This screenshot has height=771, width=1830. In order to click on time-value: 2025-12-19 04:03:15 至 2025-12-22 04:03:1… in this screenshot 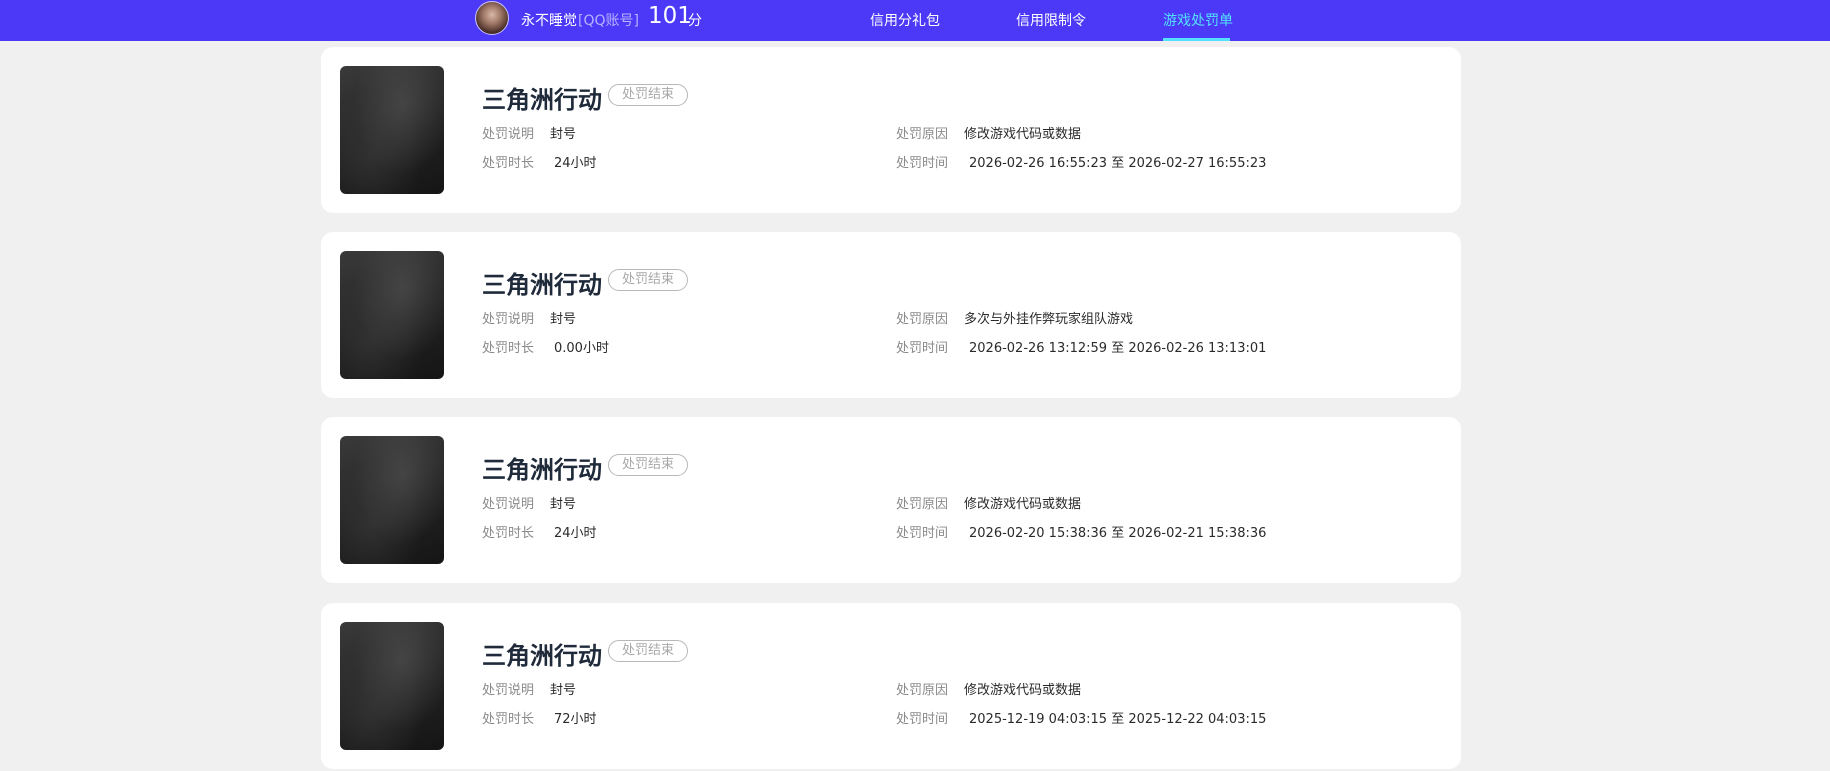, I will do `click(1118, 719)`.